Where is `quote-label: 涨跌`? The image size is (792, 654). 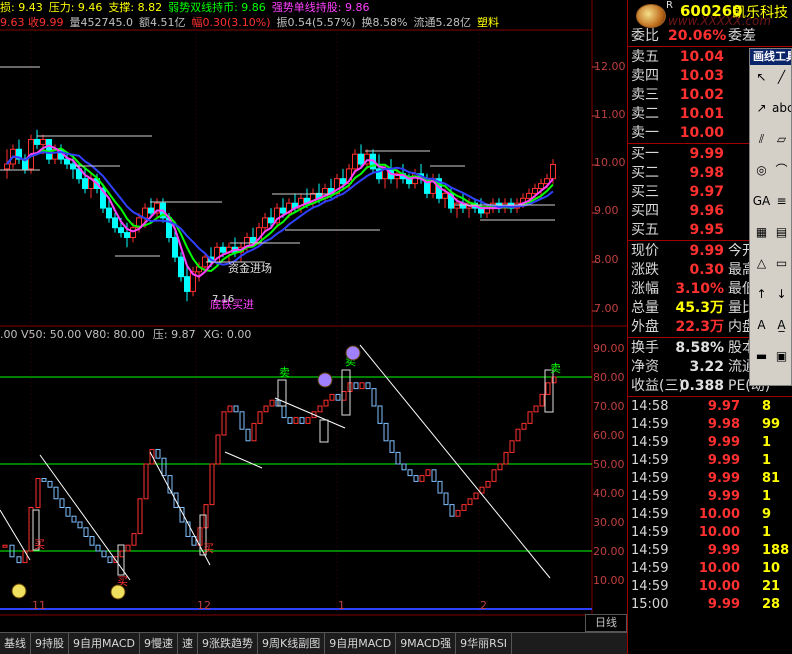 quote-label: 涨跌 is located at coordinates (645, 270).